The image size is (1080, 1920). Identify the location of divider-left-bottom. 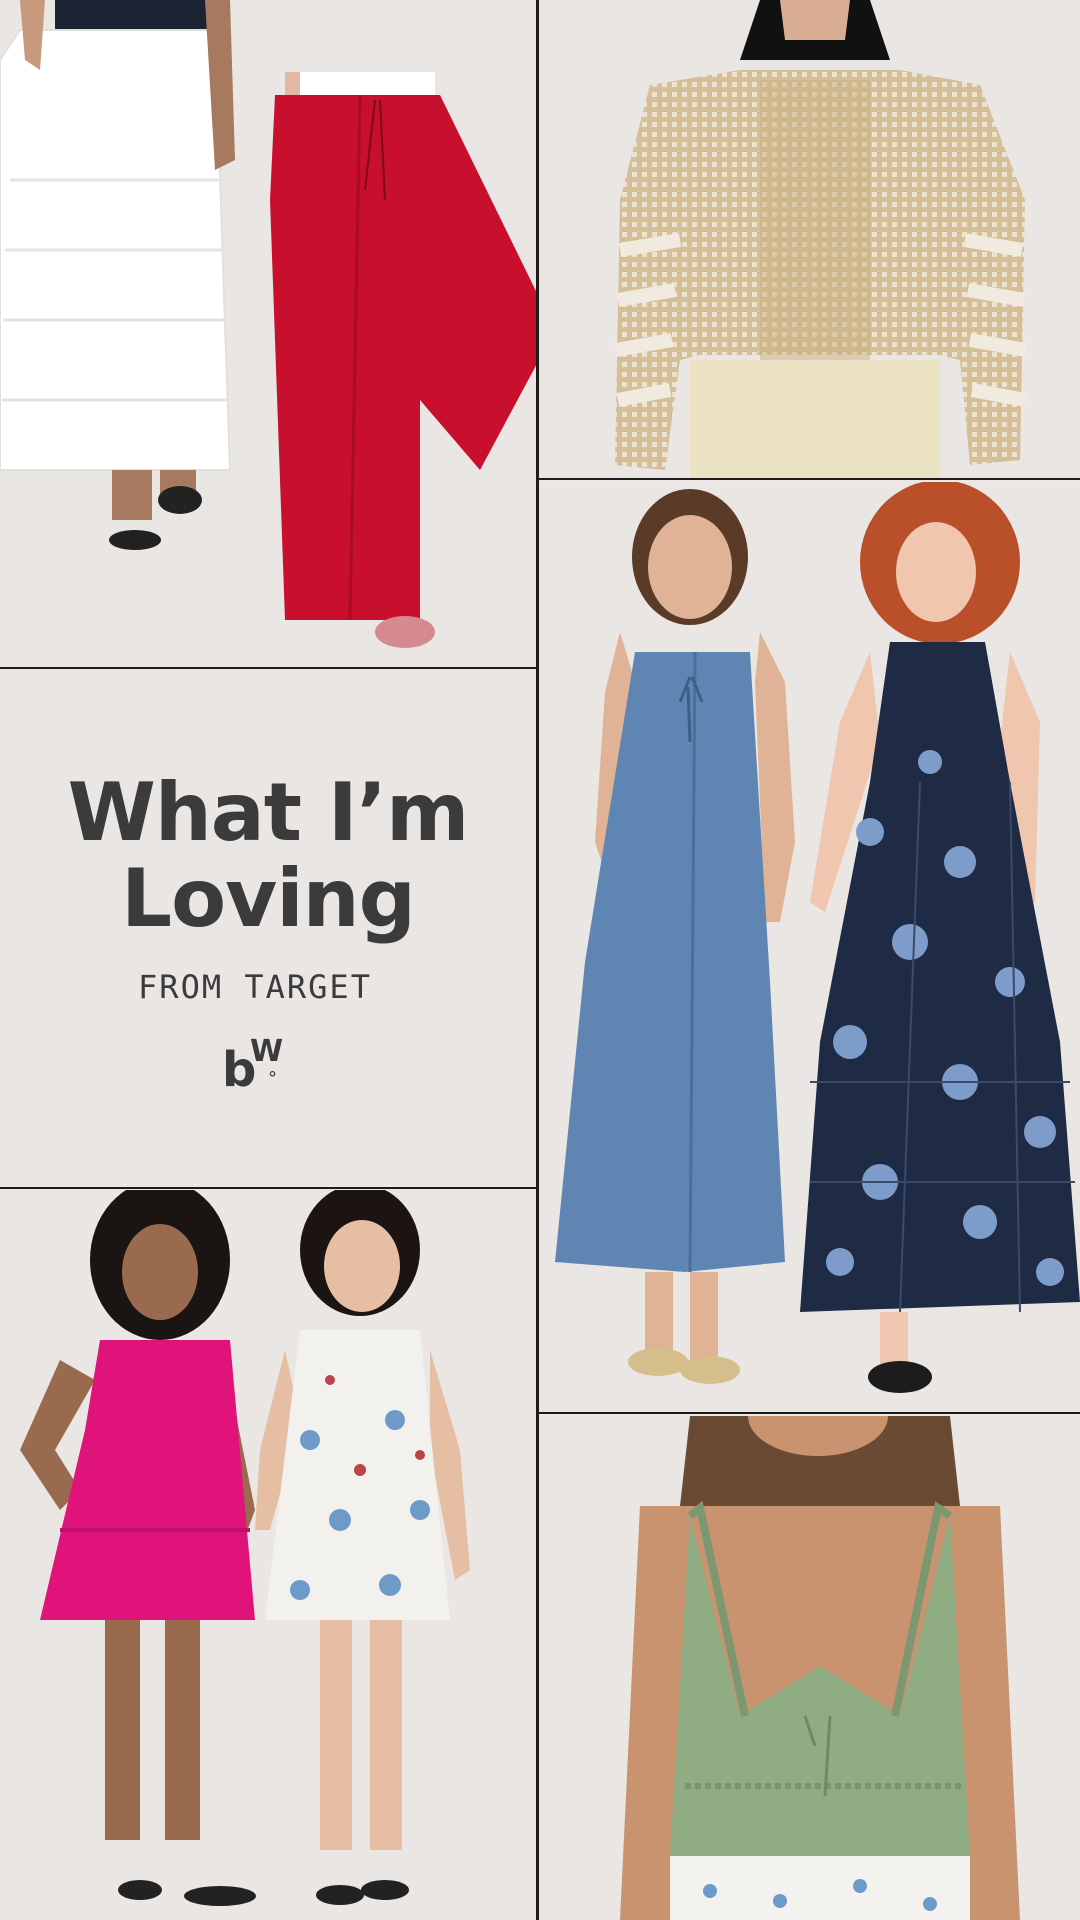
(268, 1188).